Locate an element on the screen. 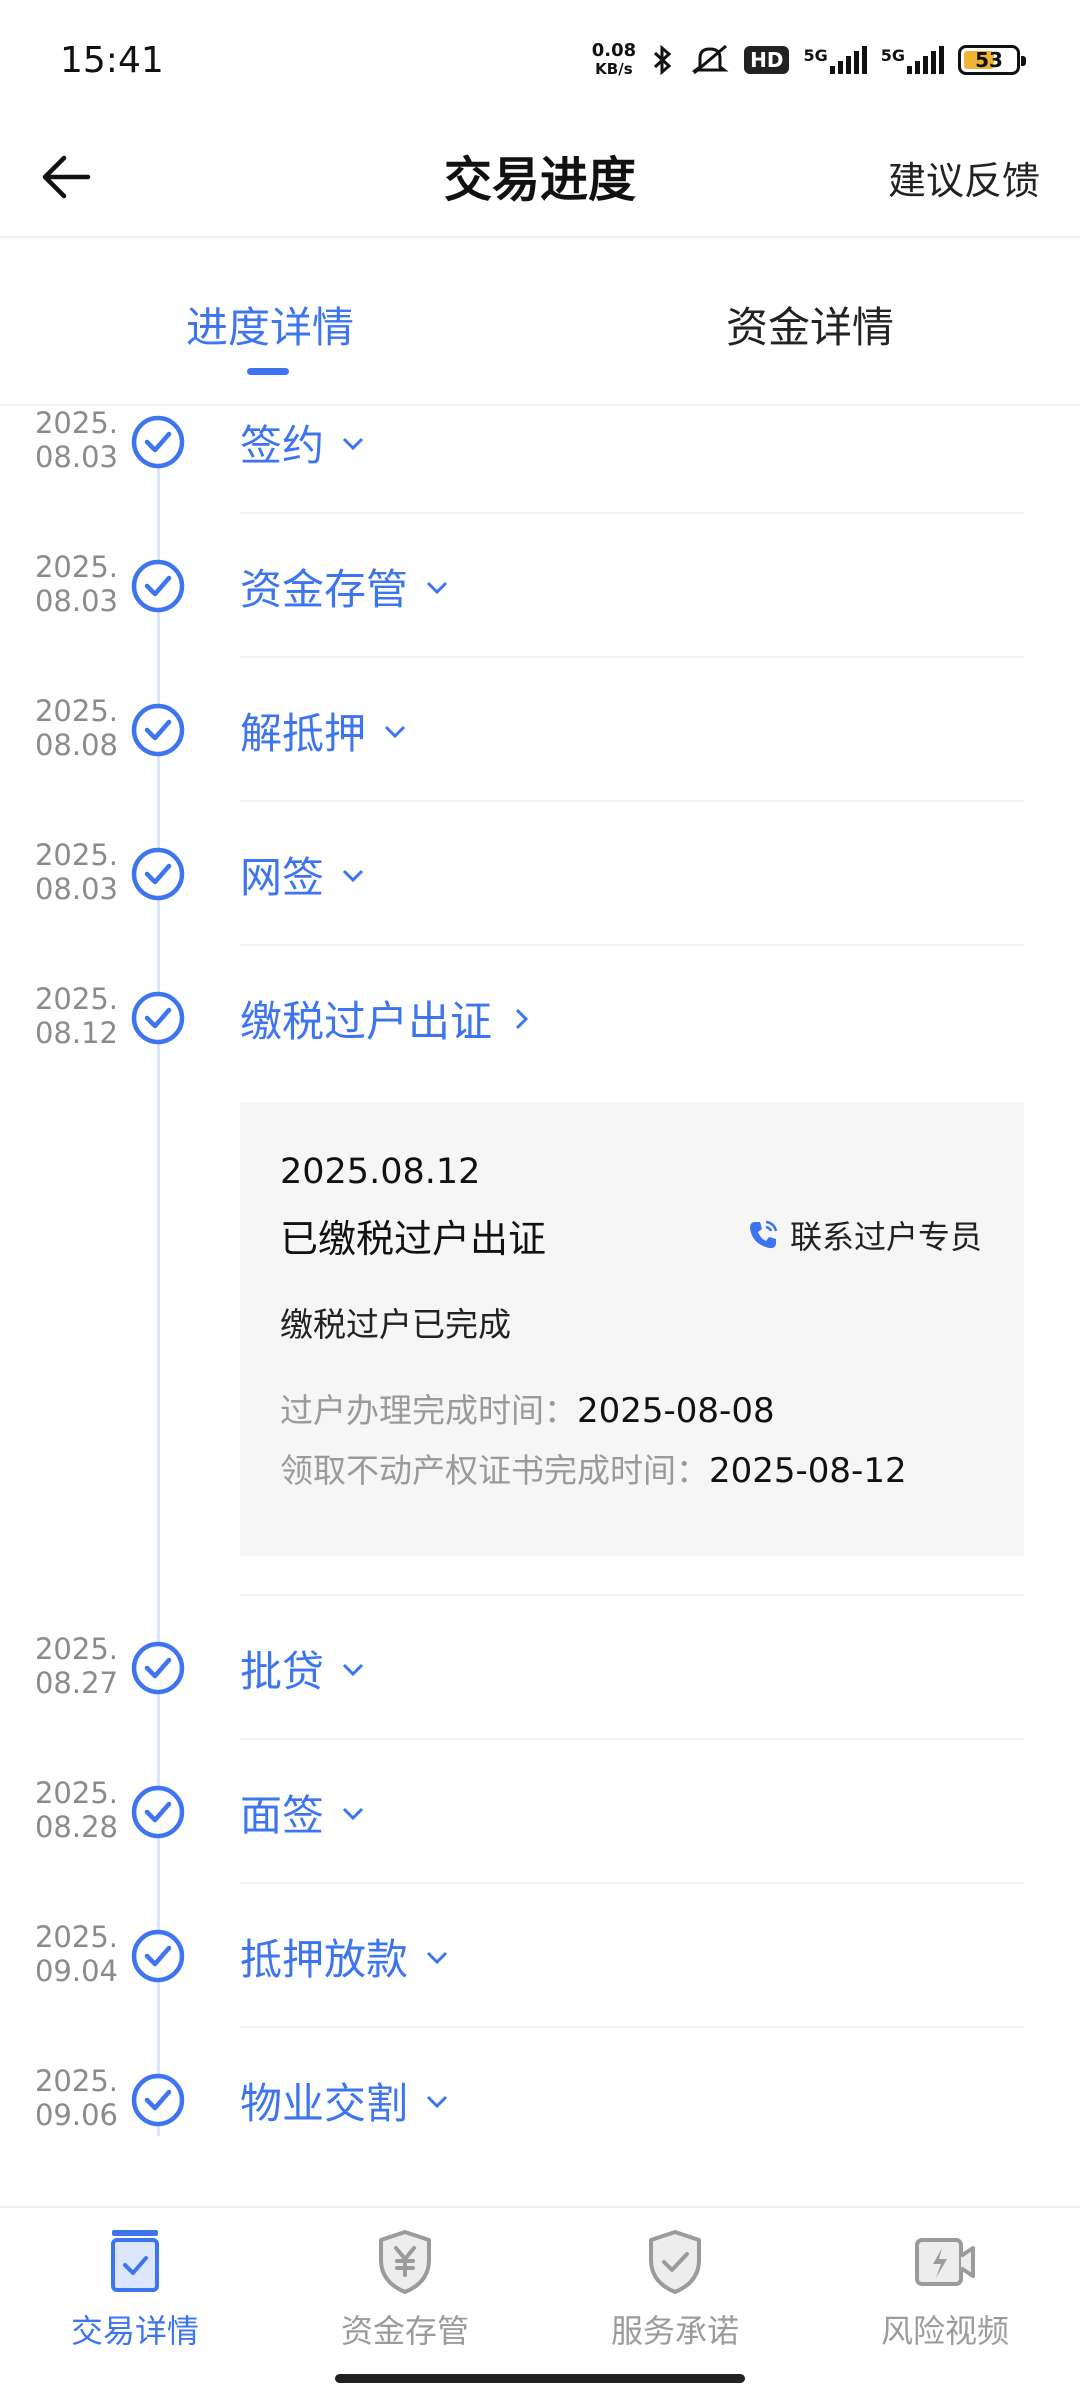  step-title-property-handover: 物业交割 is located at coordinates (346, 2100).